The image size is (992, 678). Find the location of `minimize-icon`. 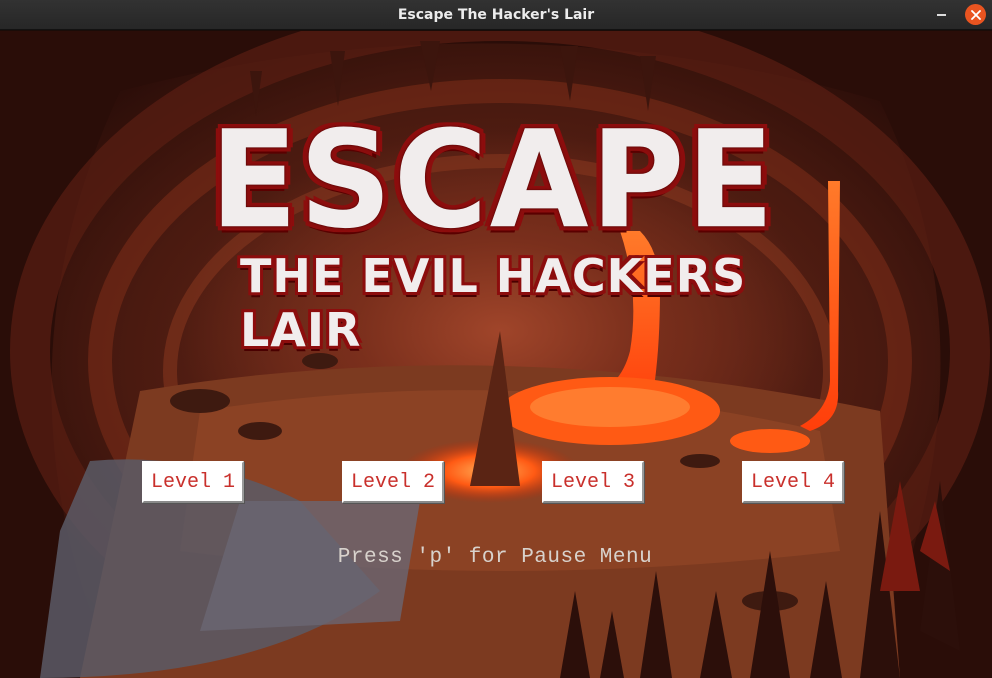

minimize-icon is located at coordinates (941, 15).